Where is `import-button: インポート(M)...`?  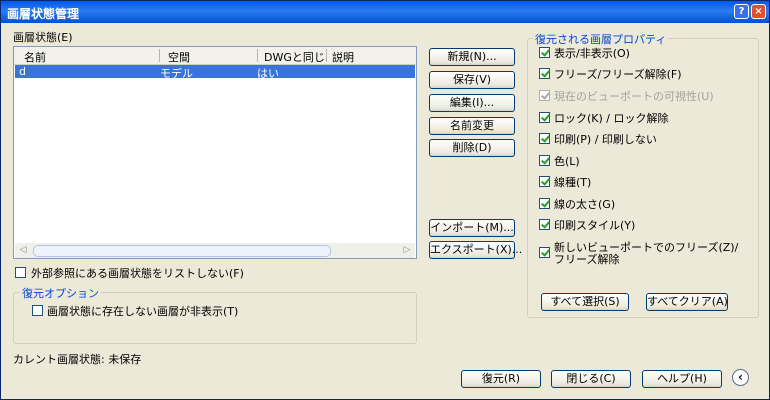
import-button: インポート(M)... is located at coordinates (472, 228).